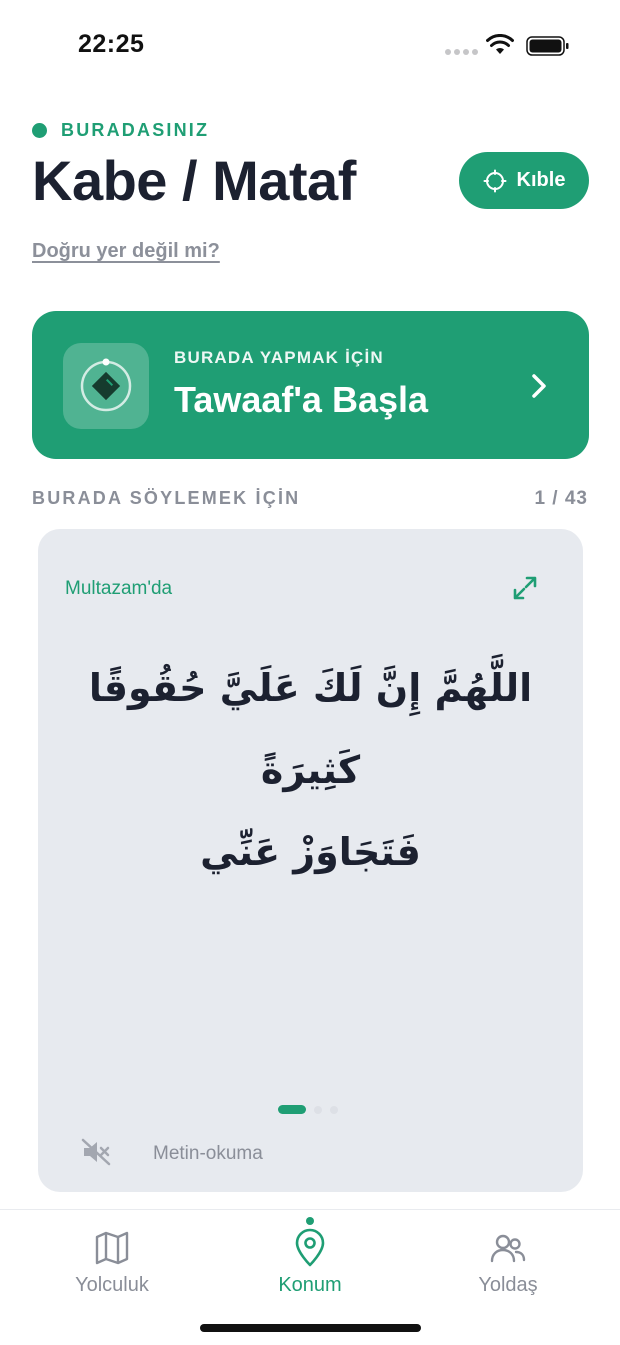 The height and width of the screenshot is (1345, 620). Describe the element at coordinates (508, 1248) in the screenshot. I see `companions-icon` at that location.